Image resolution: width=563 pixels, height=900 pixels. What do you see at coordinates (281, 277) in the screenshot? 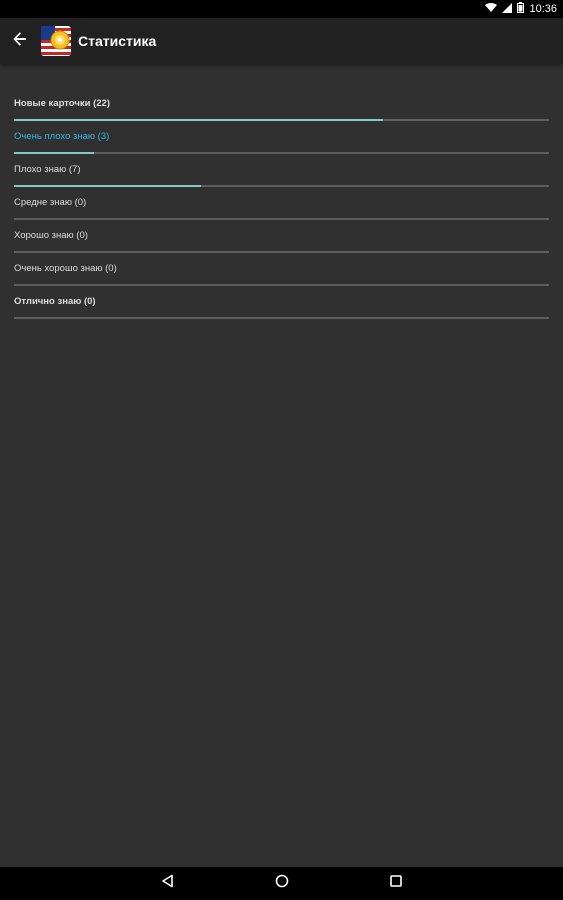
I see `stat-item-very-good: Очень хорошо знаю (0)` at bounding box center [281, 277].